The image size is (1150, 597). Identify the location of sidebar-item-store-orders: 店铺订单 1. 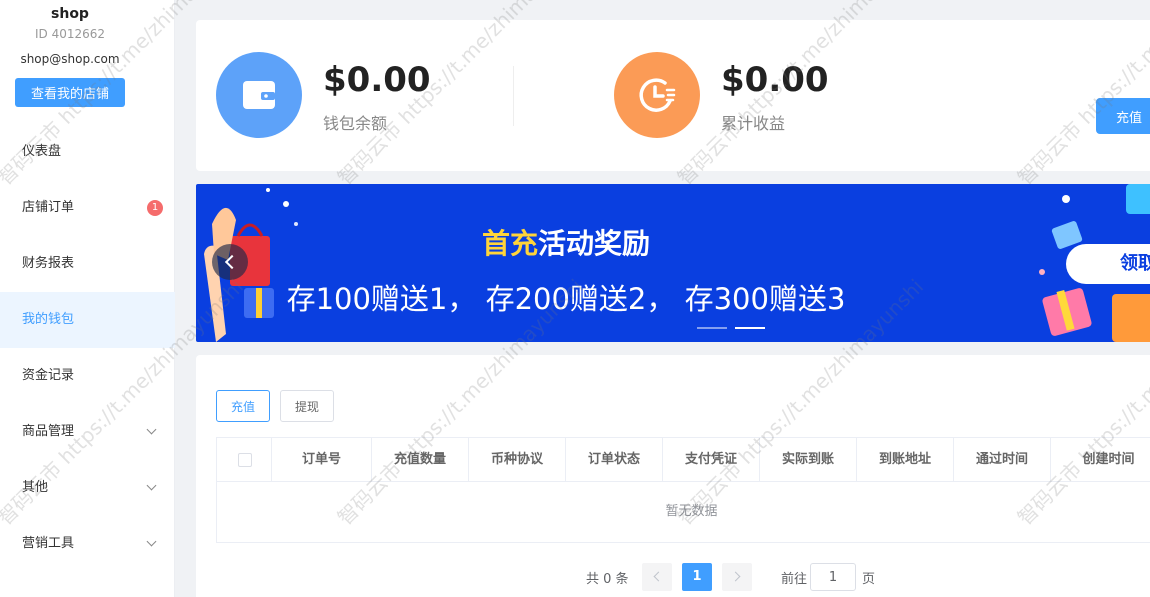
(87, 208).